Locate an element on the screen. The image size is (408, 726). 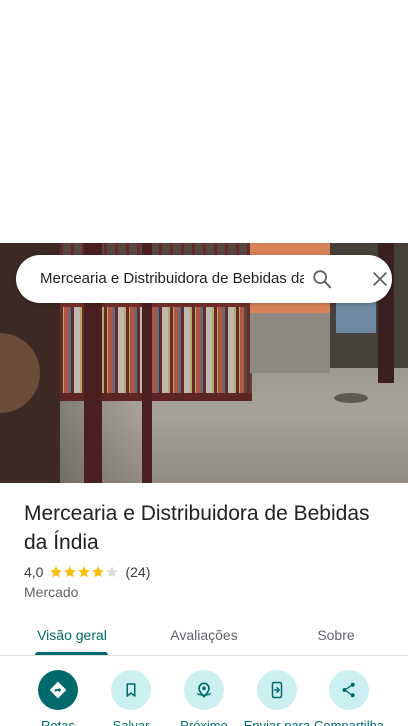
place-tabs: Visão geral Avaliações Sobre is located at coordinates (204, 634).